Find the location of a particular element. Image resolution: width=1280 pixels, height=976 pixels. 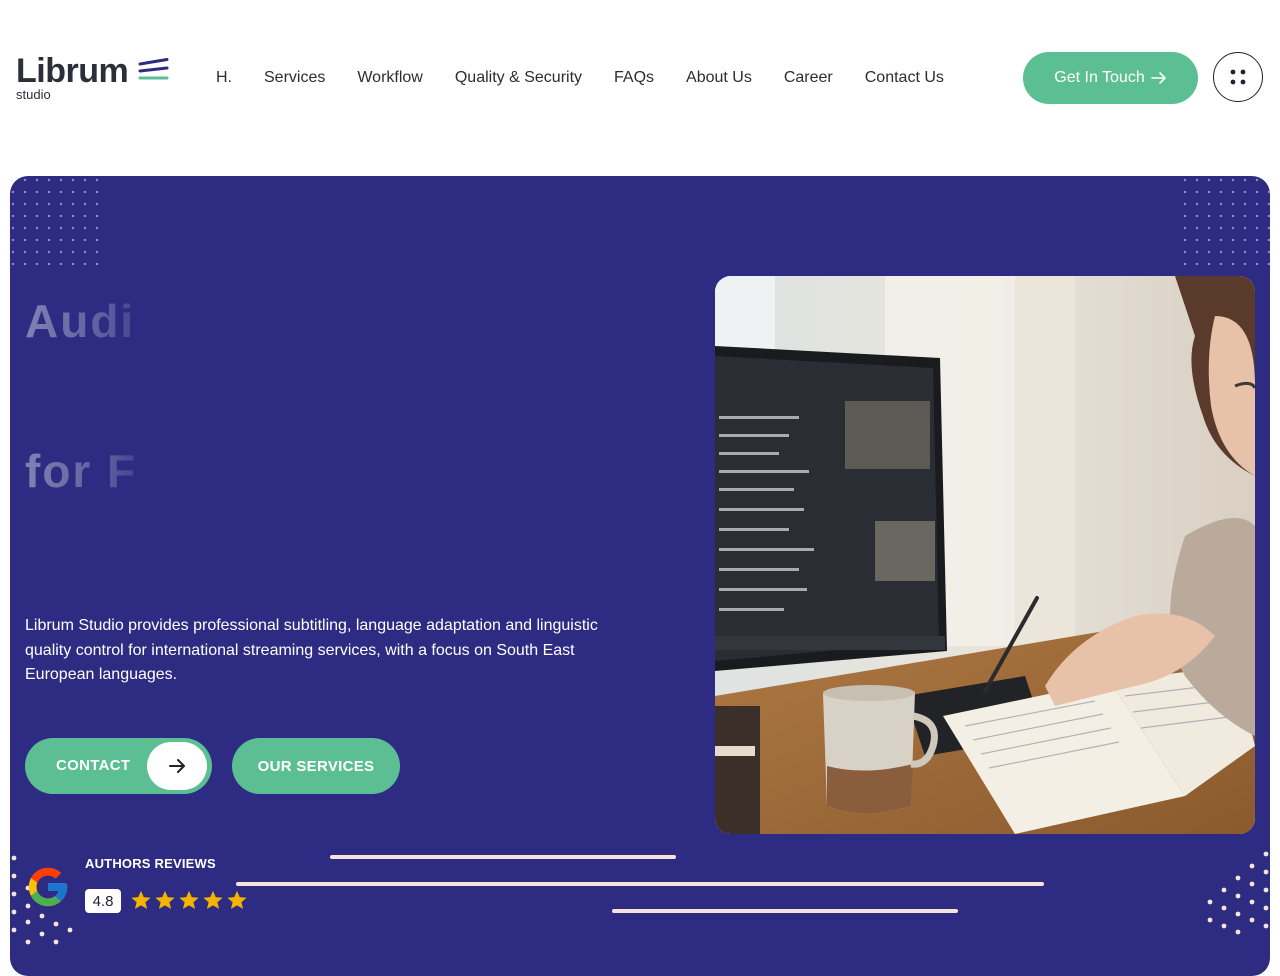

nav-item-contact-us: Contact Us is located at coordinates (904, 78).